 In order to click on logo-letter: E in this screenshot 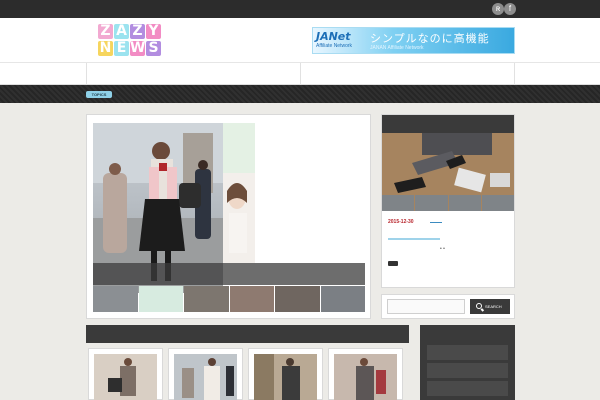, I will do `click(121, 48)`.